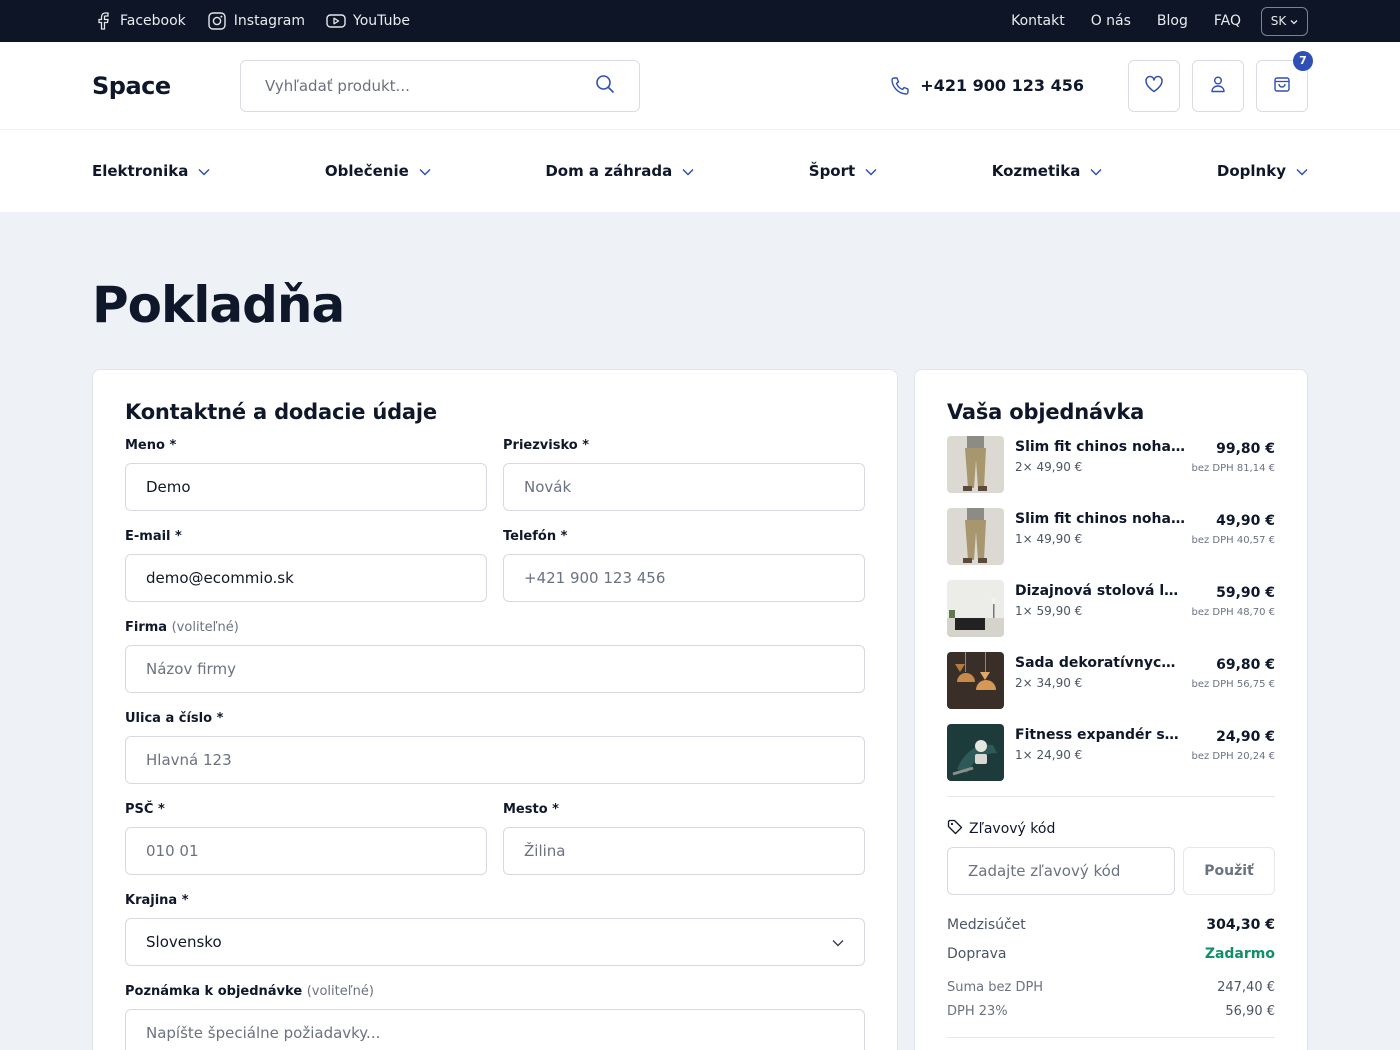 This screenshot has height=1050, width=1400. I want to click on heart-icon, so click(1154, 86).